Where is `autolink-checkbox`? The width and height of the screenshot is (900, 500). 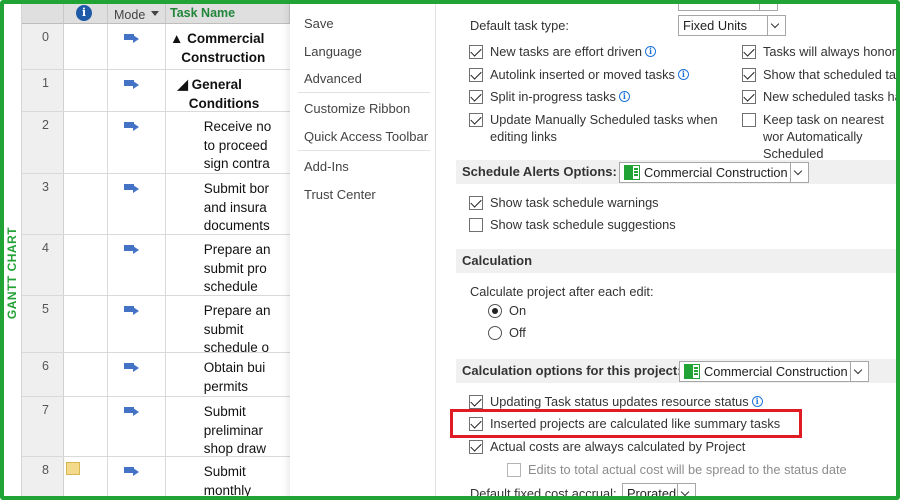 autolink-checkbox is located at coordinates (476, 75).